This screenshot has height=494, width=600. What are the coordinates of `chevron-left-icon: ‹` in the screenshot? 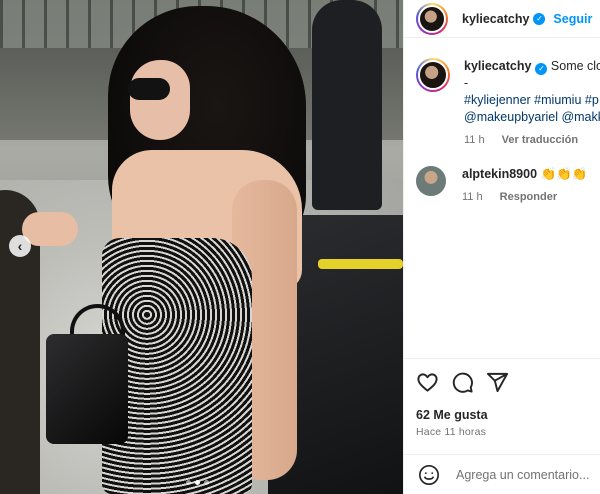 It's located at (20, 246).